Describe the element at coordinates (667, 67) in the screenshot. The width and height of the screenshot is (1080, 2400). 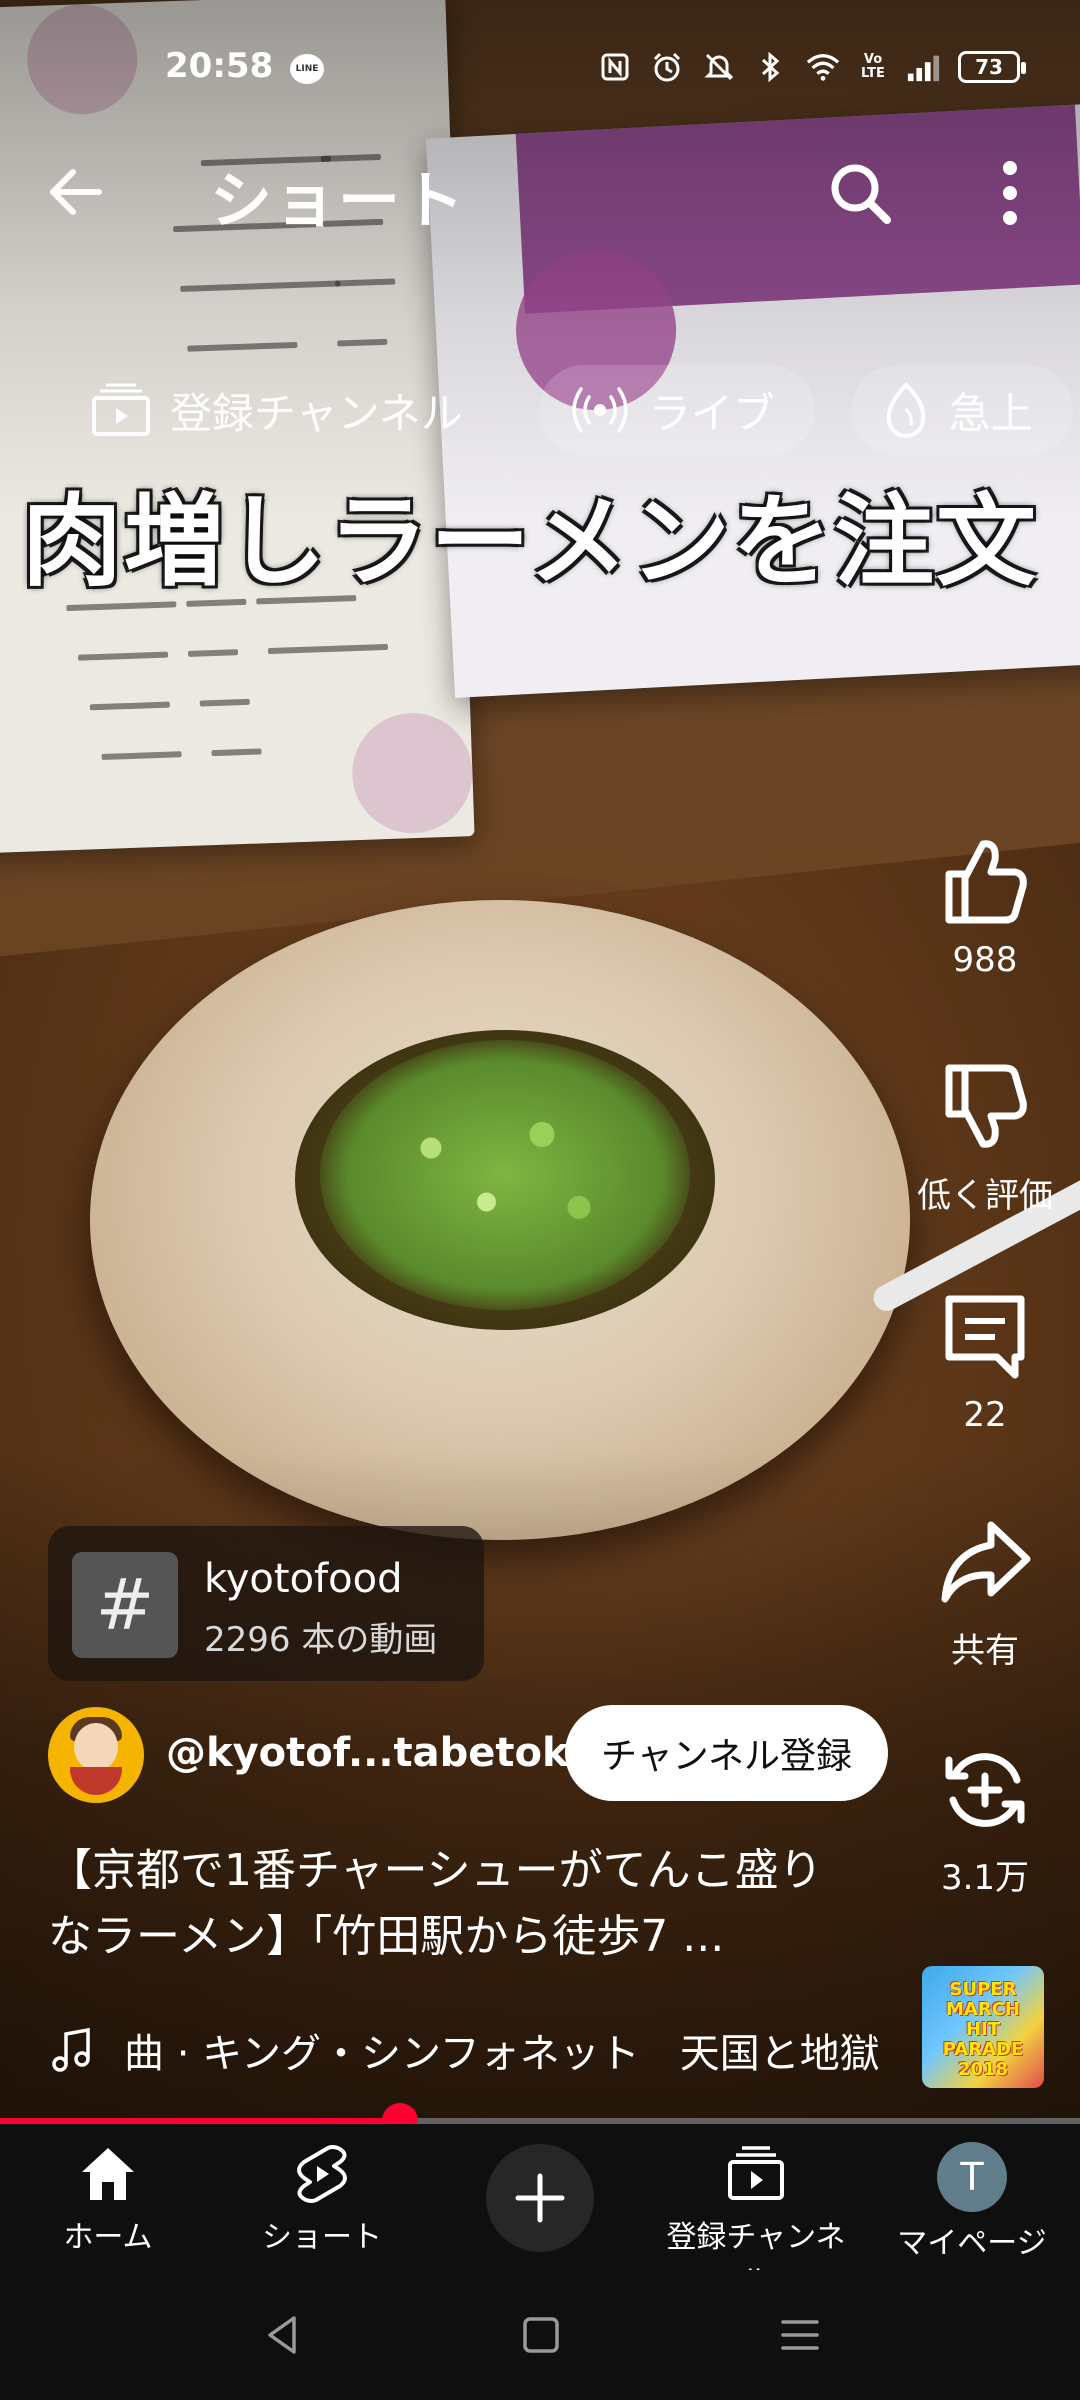
I see `alarm-icon` at that location.